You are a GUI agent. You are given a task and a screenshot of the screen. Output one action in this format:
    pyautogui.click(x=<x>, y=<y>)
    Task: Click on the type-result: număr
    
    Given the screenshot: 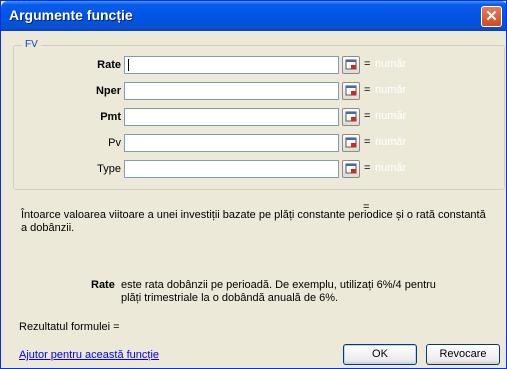 What is the action you would take?
    pyautogui.click(x=391, y=168)
    